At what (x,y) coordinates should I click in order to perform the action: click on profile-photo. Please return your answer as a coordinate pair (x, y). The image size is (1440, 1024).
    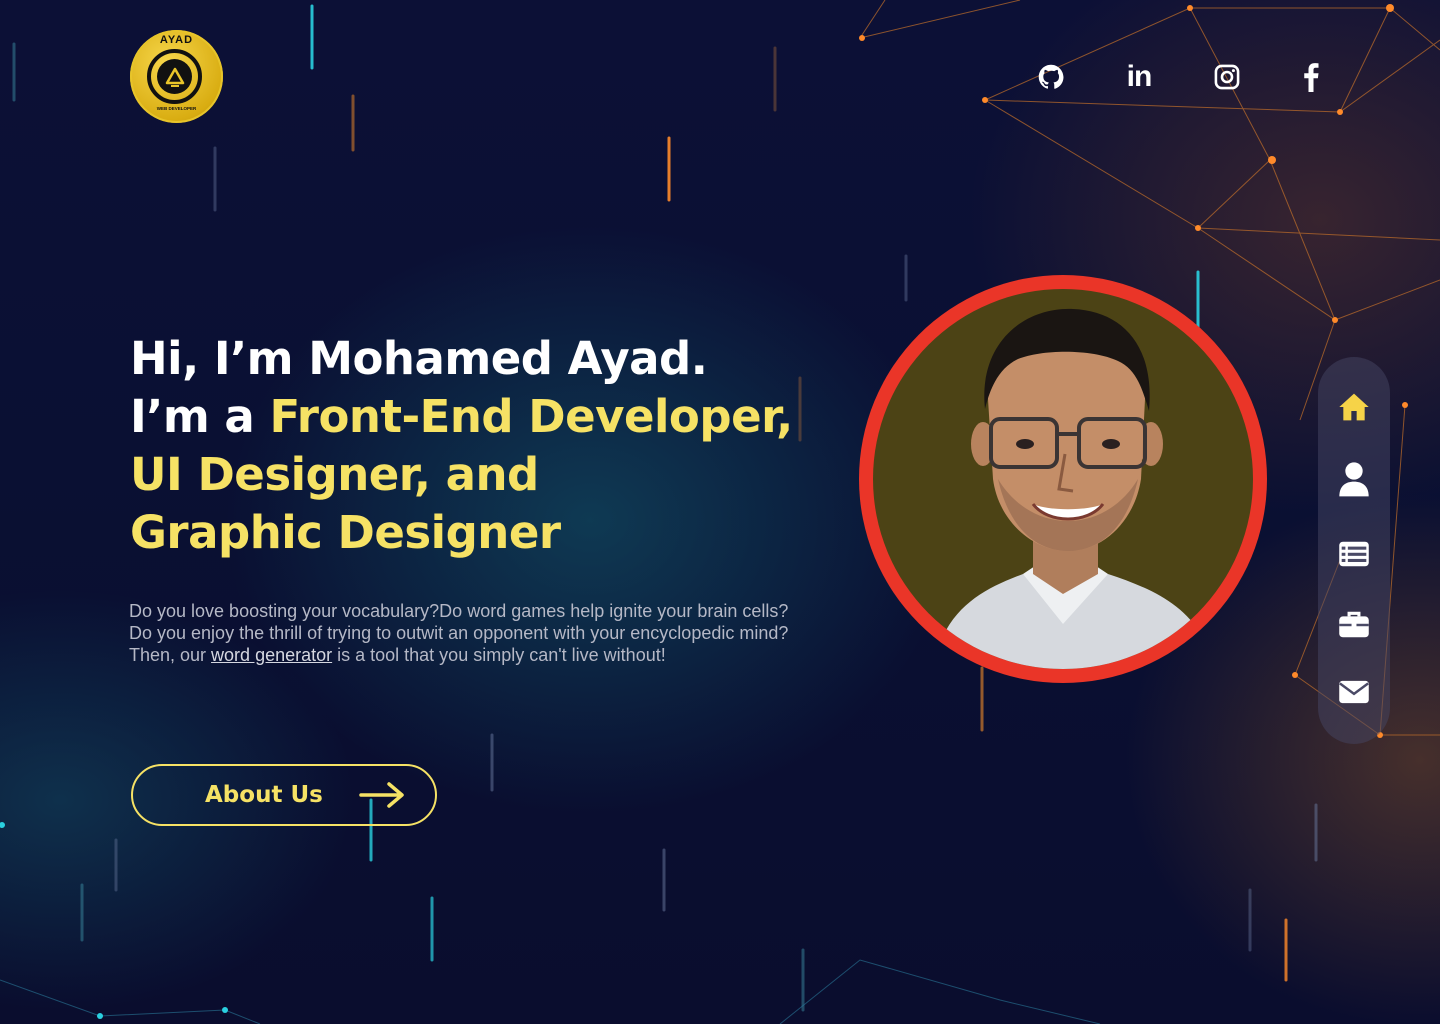
    Looking at the image, I should click on (1063, 479).